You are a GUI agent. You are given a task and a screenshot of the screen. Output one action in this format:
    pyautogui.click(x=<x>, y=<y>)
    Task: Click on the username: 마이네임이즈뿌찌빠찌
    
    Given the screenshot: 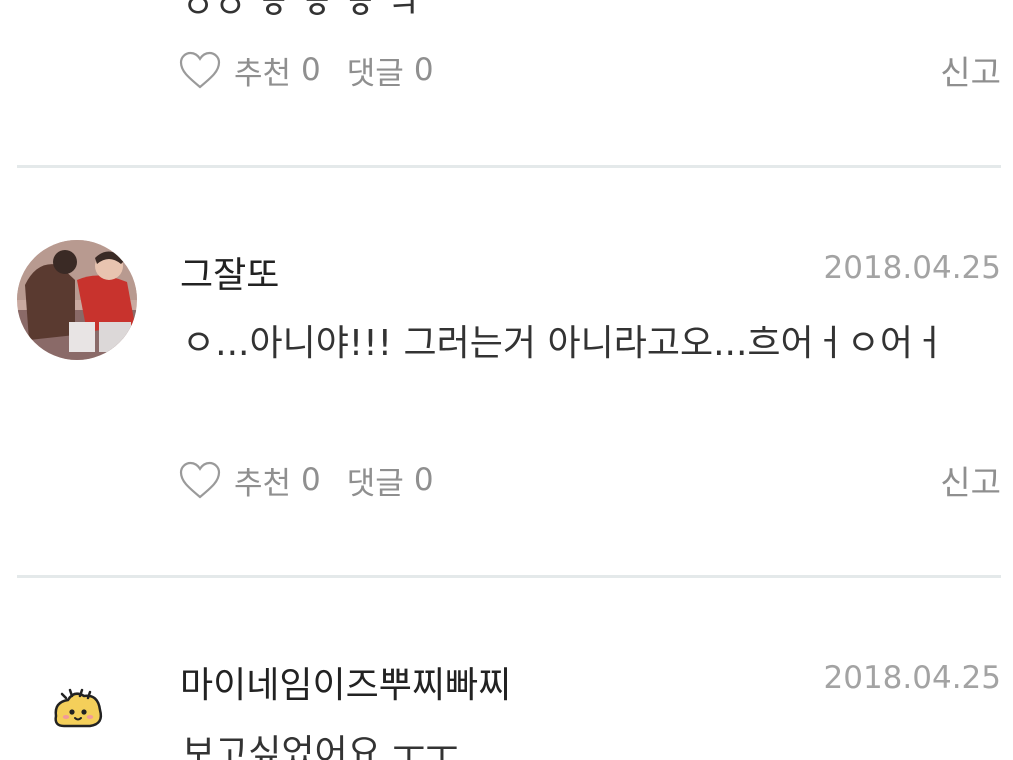 What is the action you would take?
    pyautogui.click(x=345, y=682)
    